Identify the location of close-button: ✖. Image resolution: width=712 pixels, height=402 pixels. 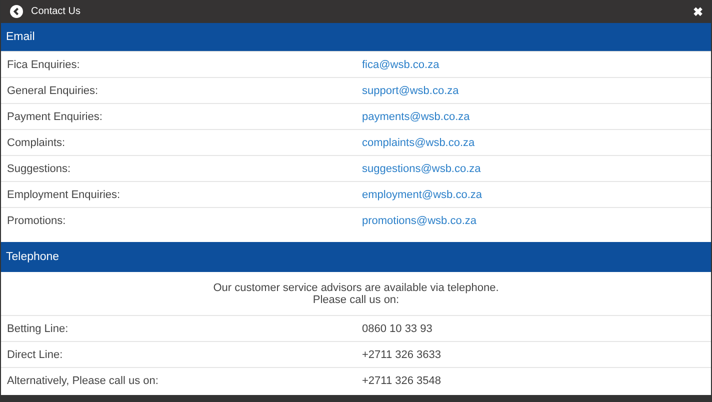
(698, 11).